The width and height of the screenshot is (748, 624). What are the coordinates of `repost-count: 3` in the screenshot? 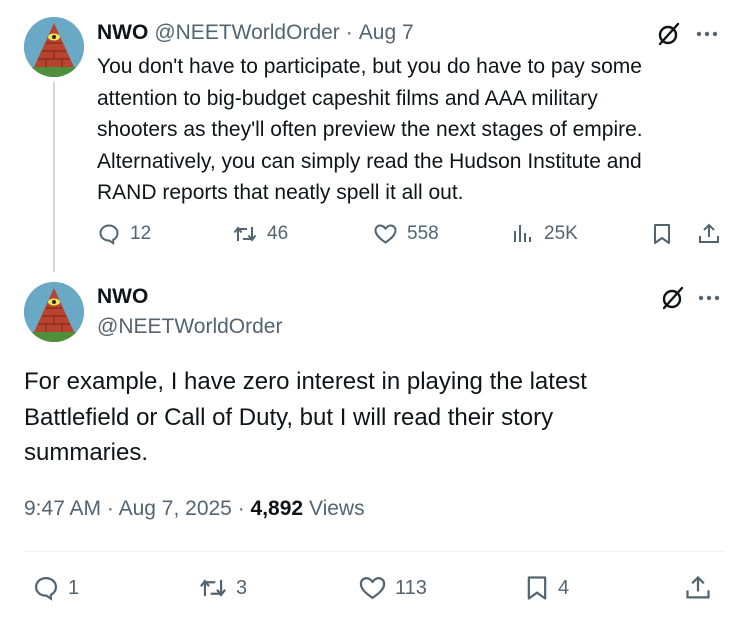 It's located at (242, 587).